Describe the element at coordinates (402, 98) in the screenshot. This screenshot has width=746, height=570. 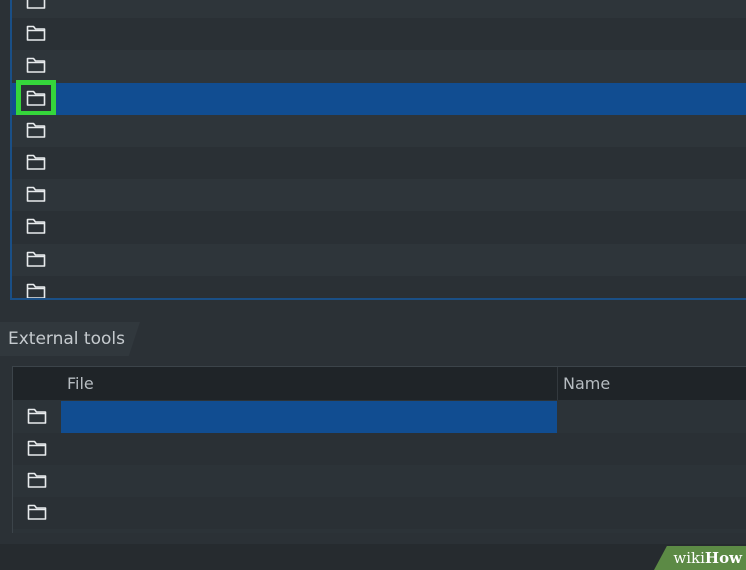
I see `selection-highlight` at that location.